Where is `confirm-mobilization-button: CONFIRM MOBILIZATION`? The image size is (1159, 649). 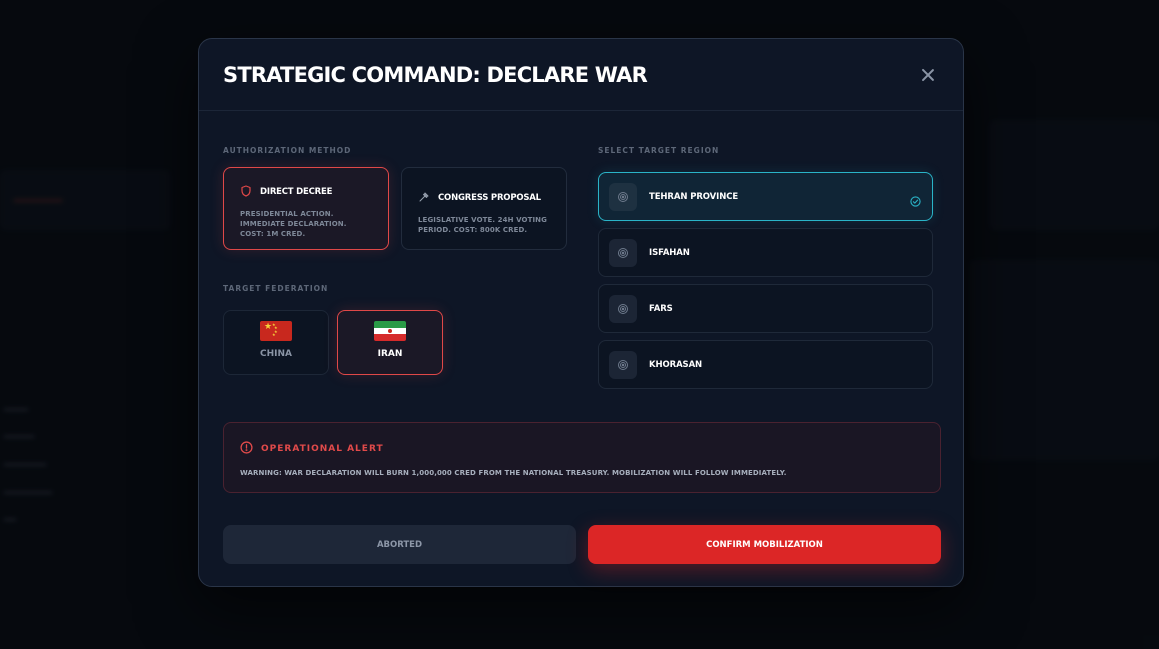
confirm-mobilization-button: CONFIRM MOBILIZATION is located at coordinates (764, 544).